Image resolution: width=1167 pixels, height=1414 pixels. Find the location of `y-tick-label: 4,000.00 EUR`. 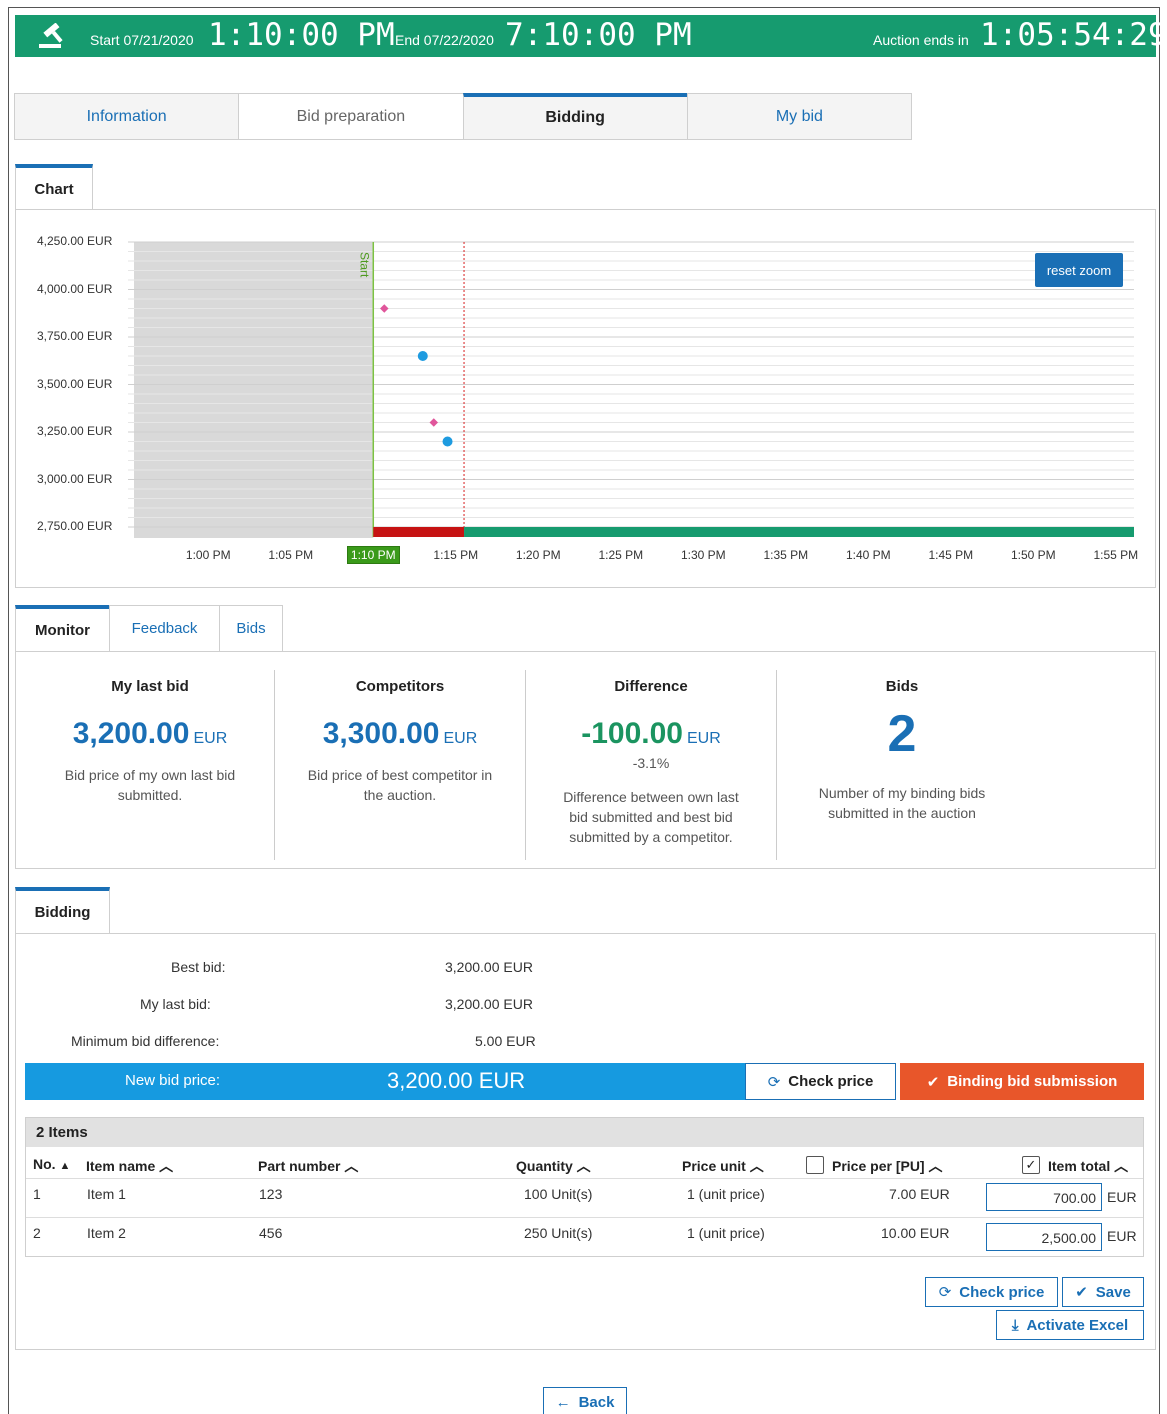

y-tick-label: 4,000.00 EUR is located at coordinates (75, 288).